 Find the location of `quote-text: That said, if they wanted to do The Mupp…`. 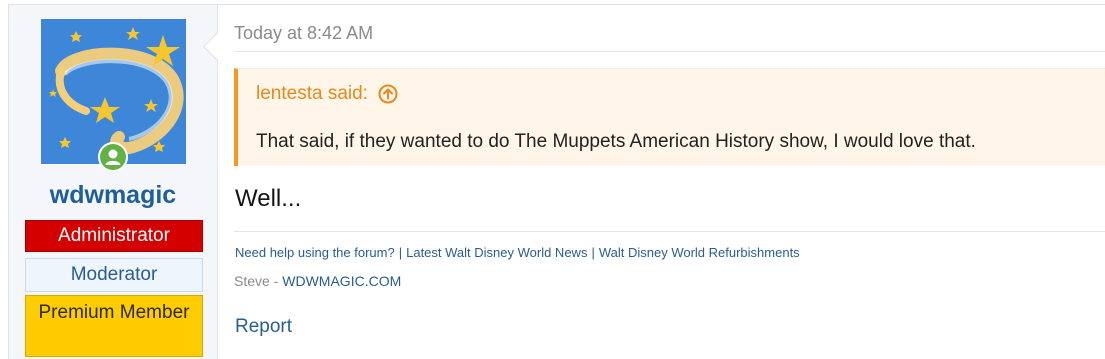

quote-text: That said, if they wanted to do The Mupp… is located at coordinates (616, 141).